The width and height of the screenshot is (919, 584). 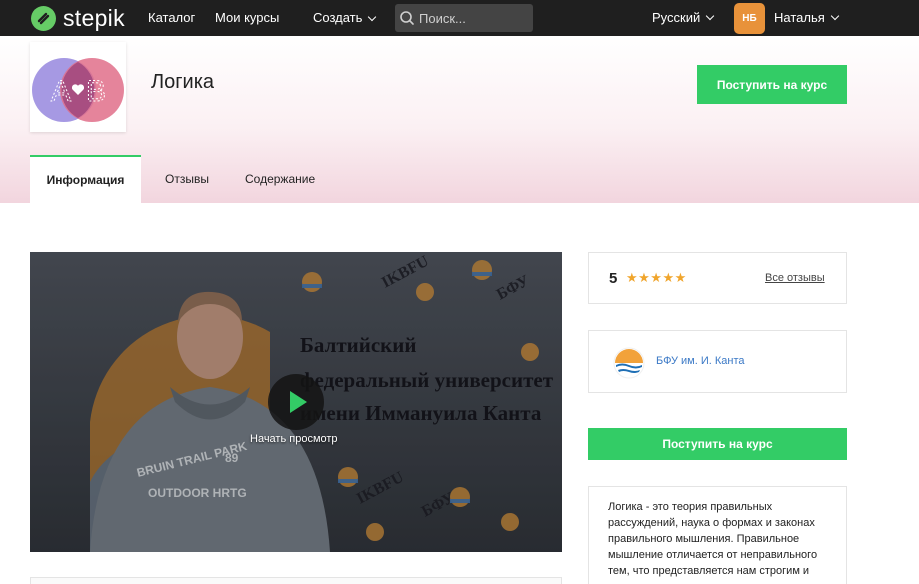 What do you see at coordinates (294, 439) in the screenshot?
I see `play-label: Начать просмотр` at bounding box center [294, 439].